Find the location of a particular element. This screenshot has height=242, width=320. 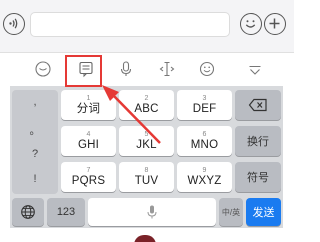

highlight-box is located at coordinates (83, 71).